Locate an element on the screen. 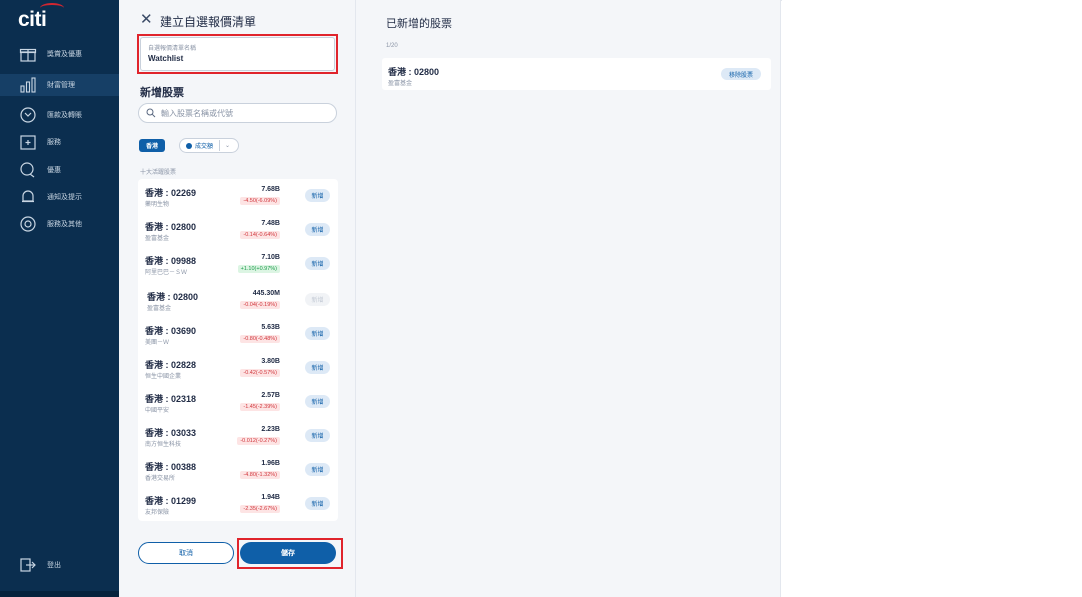  stock-code: 香港 : 03690 is located at coordinates (171, 331).